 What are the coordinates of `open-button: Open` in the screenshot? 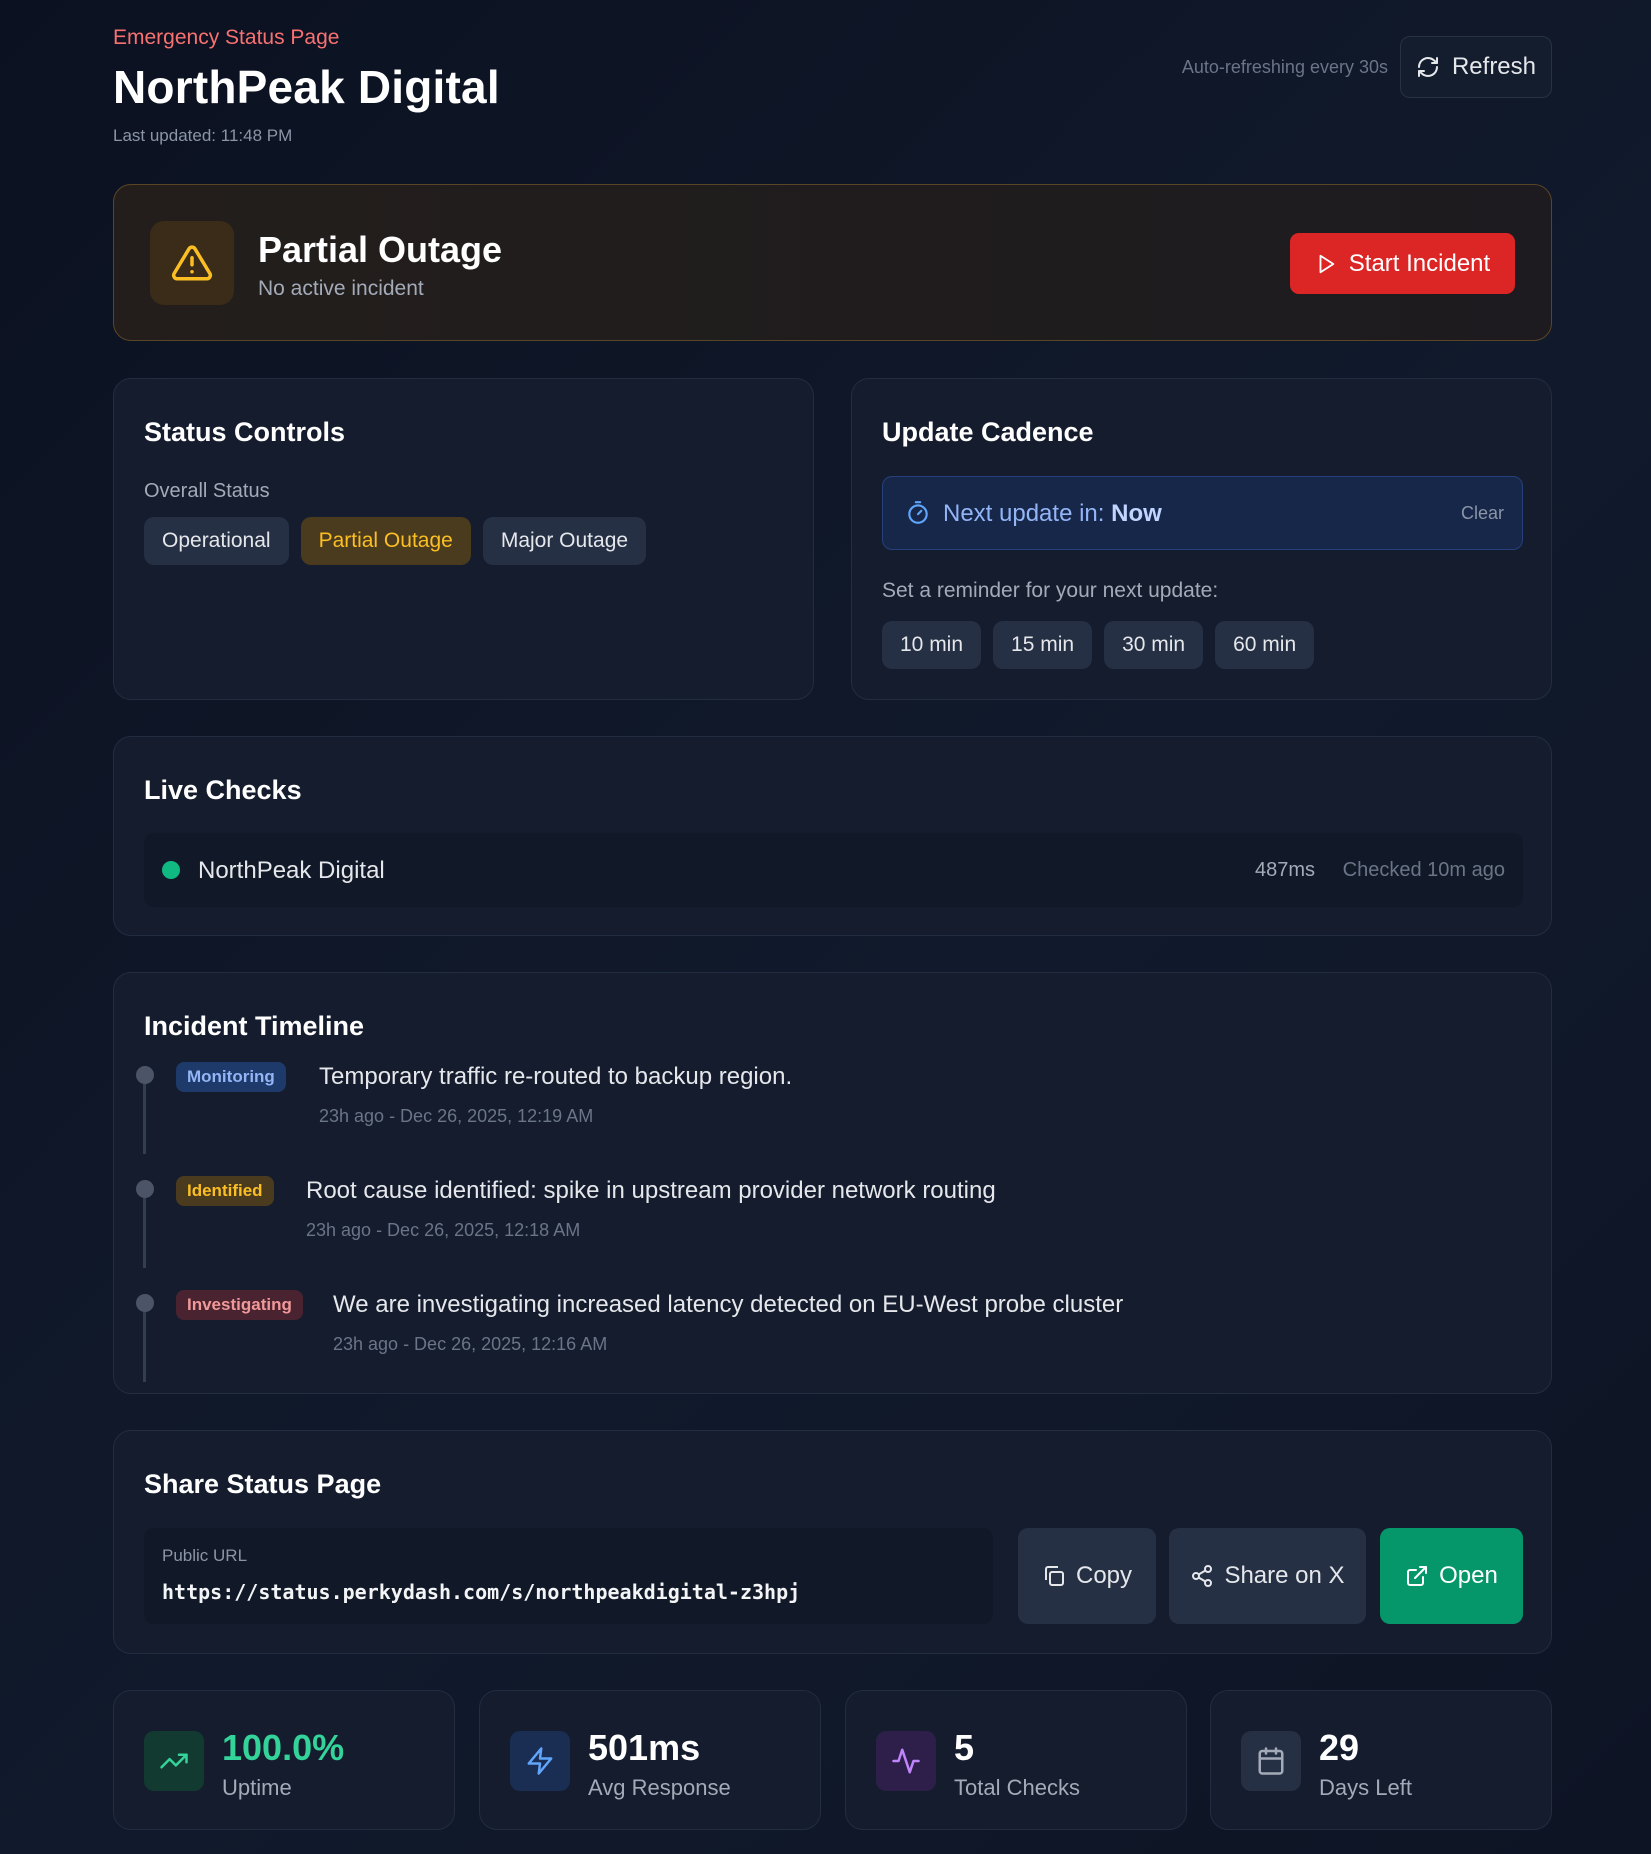 It's located at (1451, 1576).